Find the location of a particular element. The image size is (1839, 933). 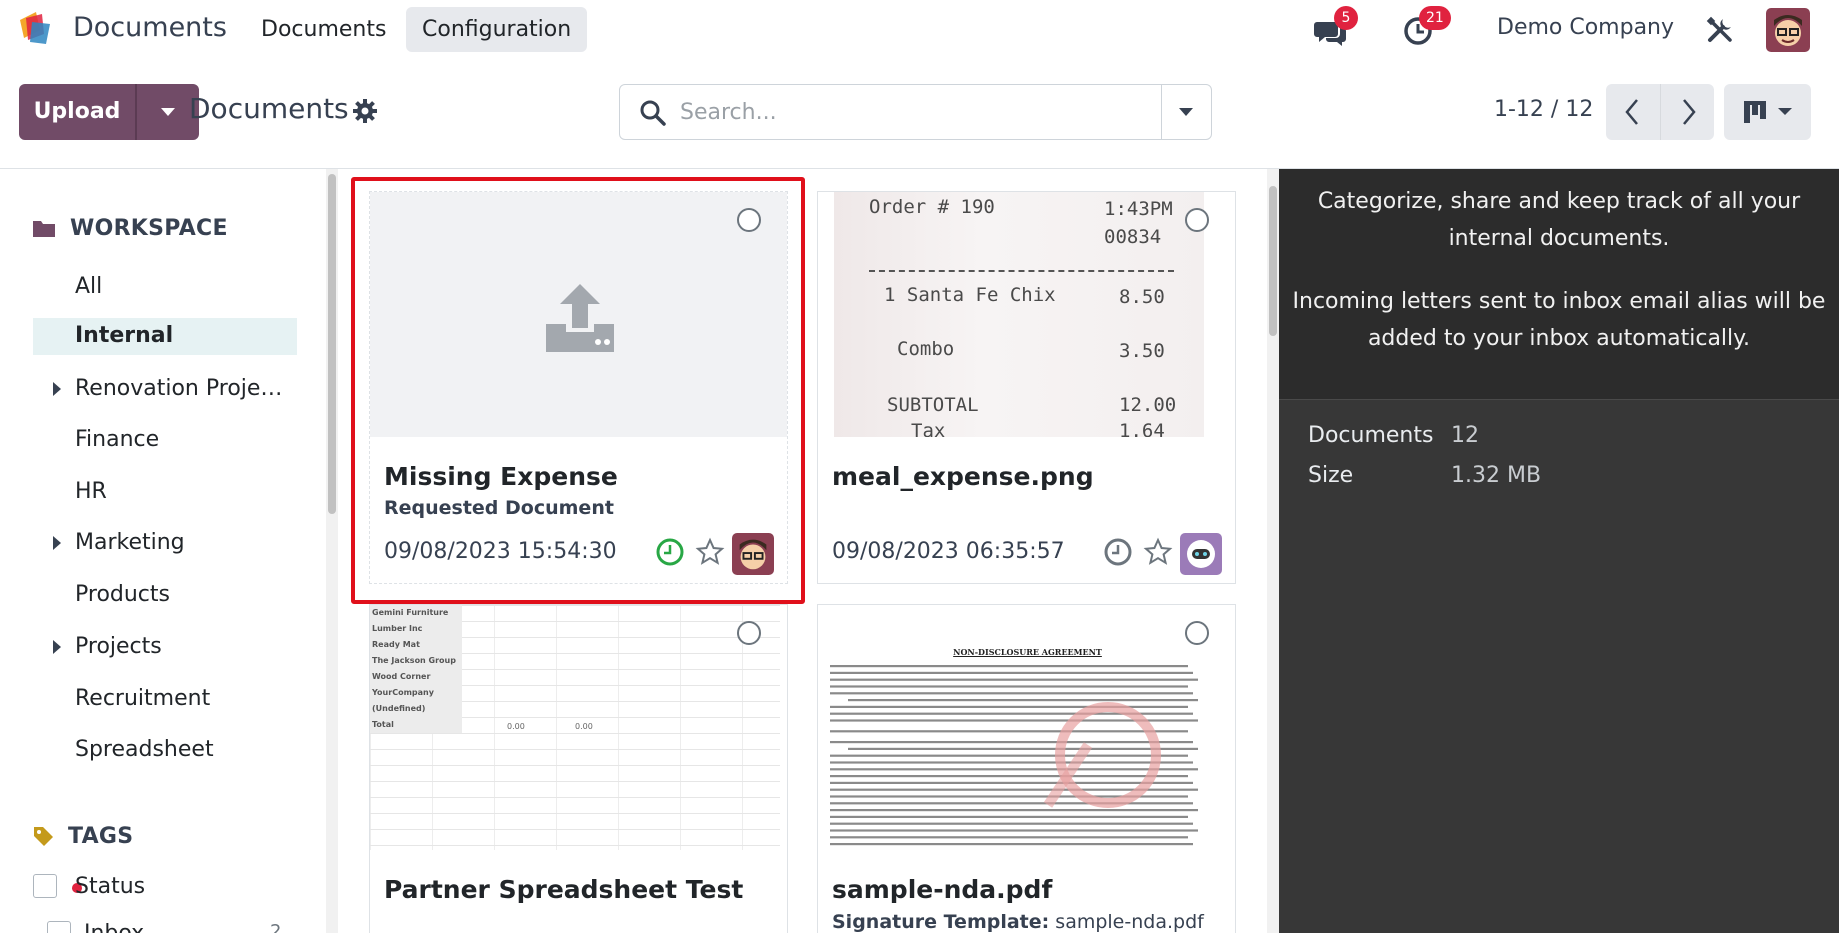

tag-status-checkbox is located at coordinates (45, 886).